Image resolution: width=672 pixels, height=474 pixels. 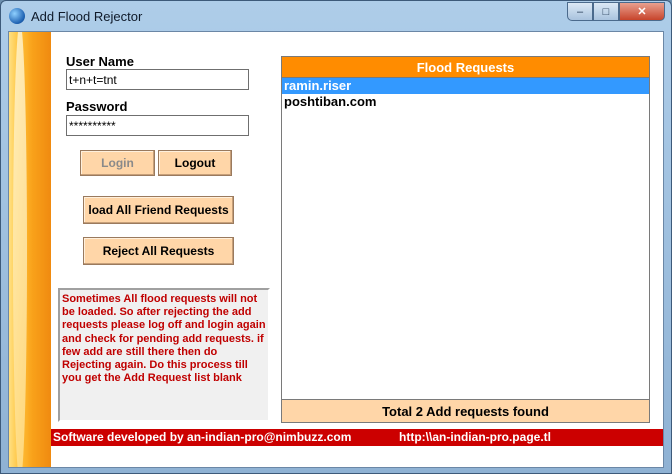 I want to click on maximize-button: □, so click(x=606, y=11).